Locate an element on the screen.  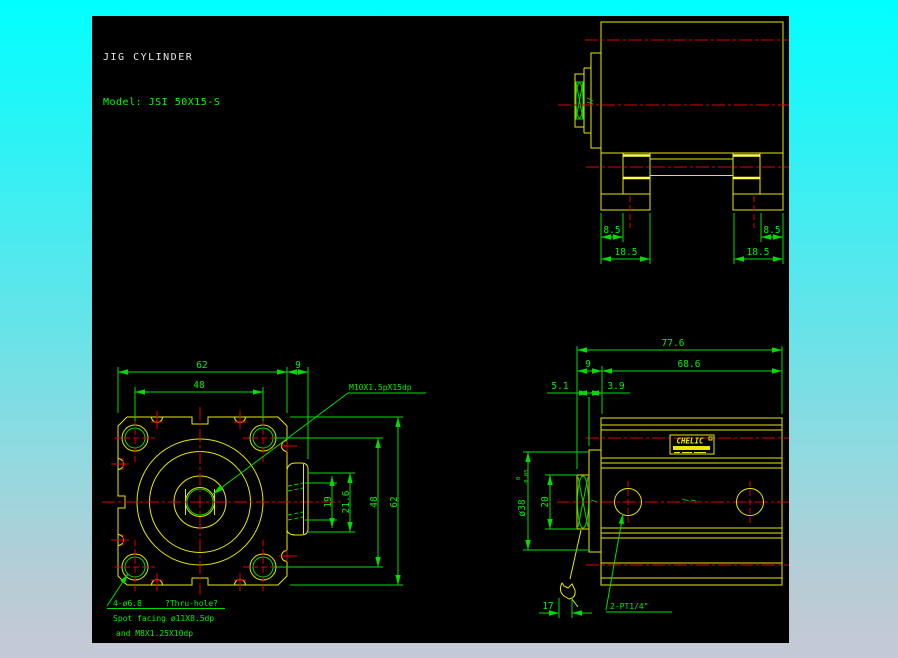
dim-9-top: 9 is located at coordinates (298, 365).